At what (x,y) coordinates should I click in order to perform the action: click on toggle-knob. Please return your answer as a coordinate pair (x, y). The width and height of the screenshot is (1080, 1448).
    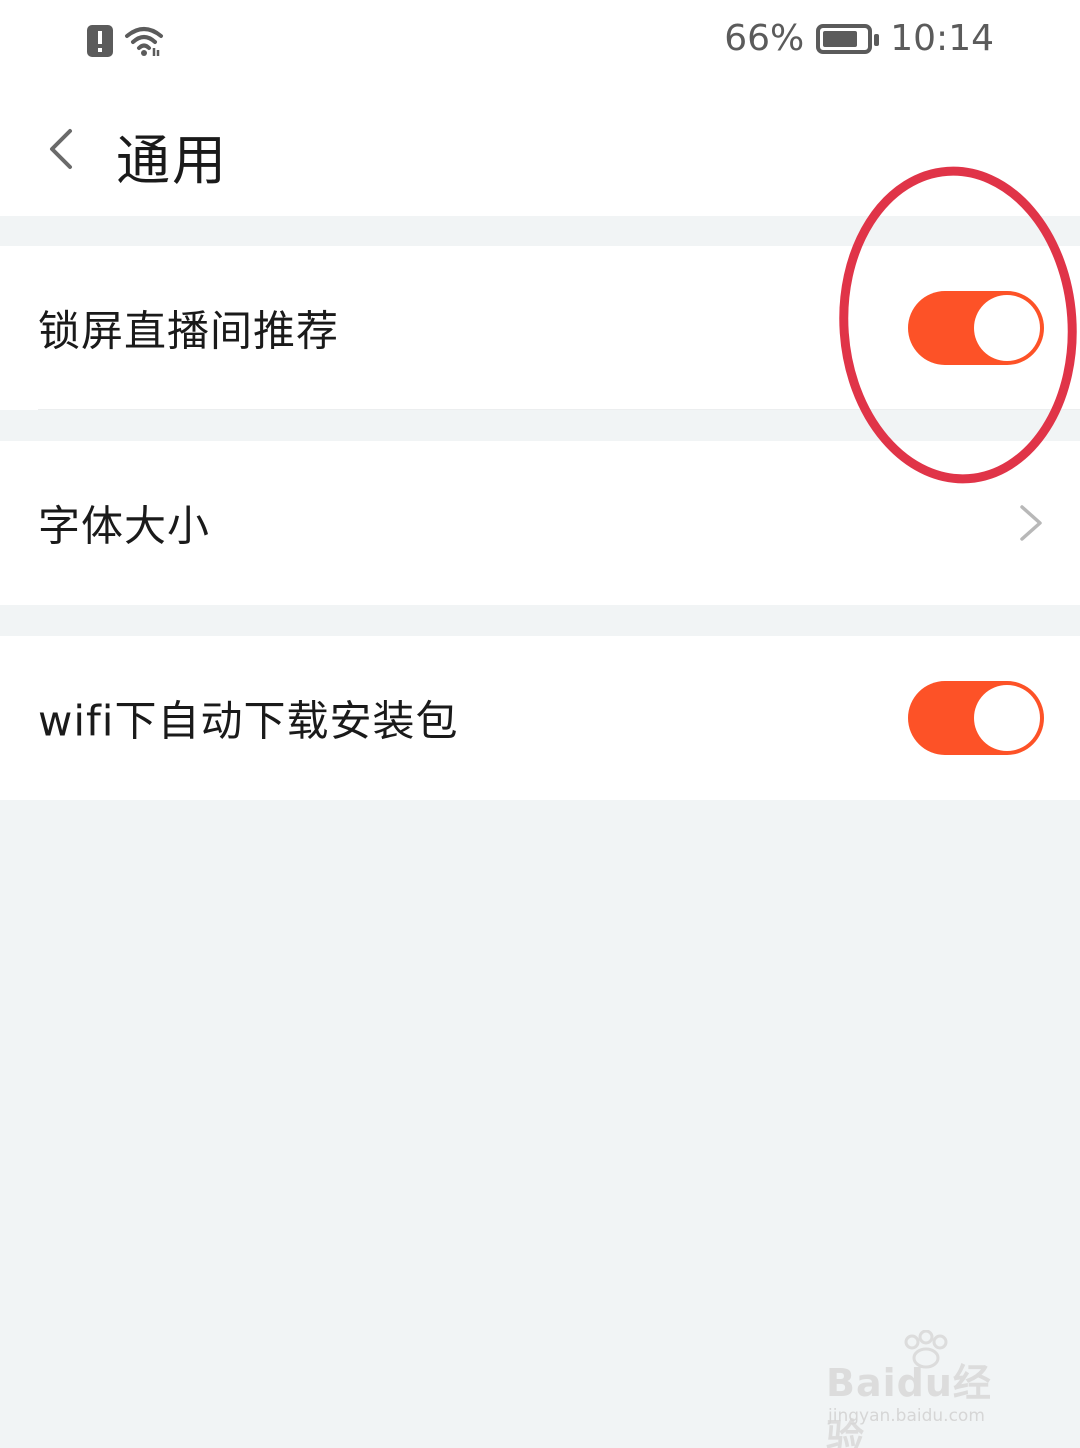
    Looking at the image, I should click on (1007, 718).